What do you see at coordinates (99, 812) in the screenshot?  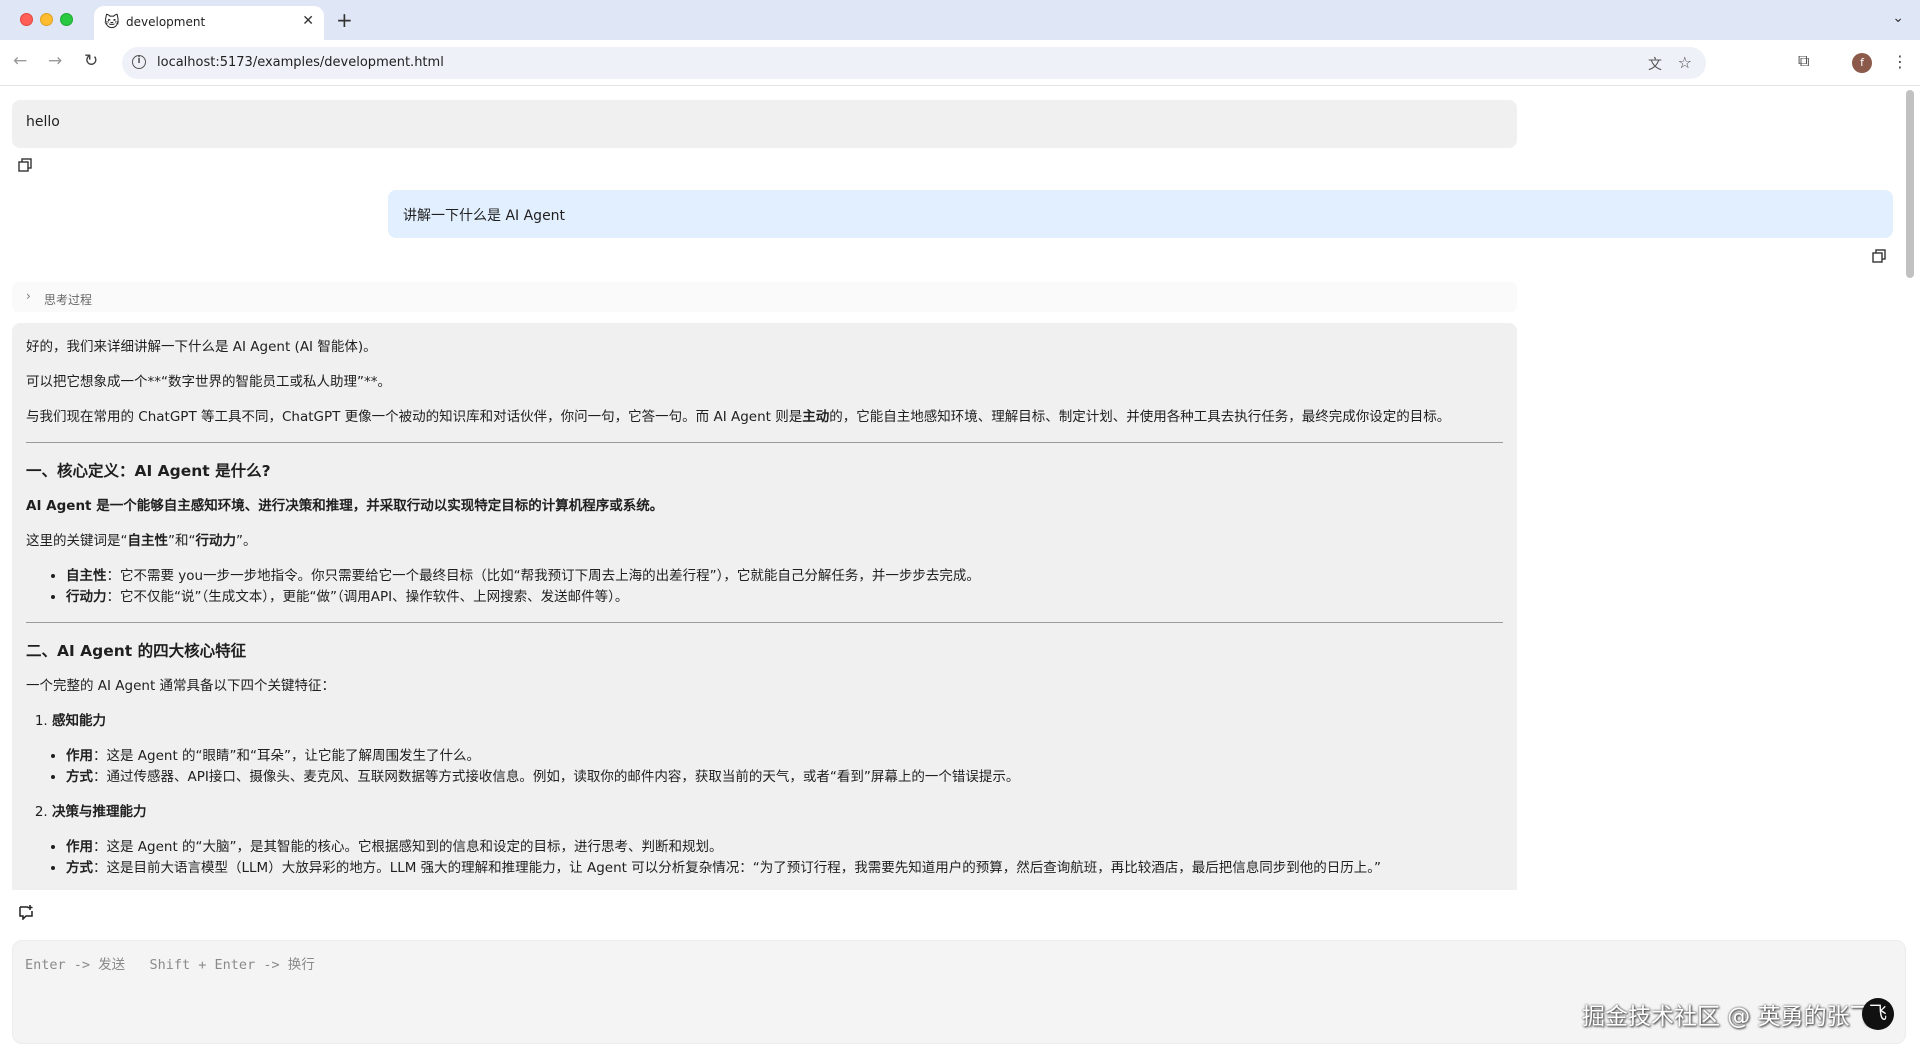 I see `feature-title: 决策与推理能力` at bounding box center [99, 812].